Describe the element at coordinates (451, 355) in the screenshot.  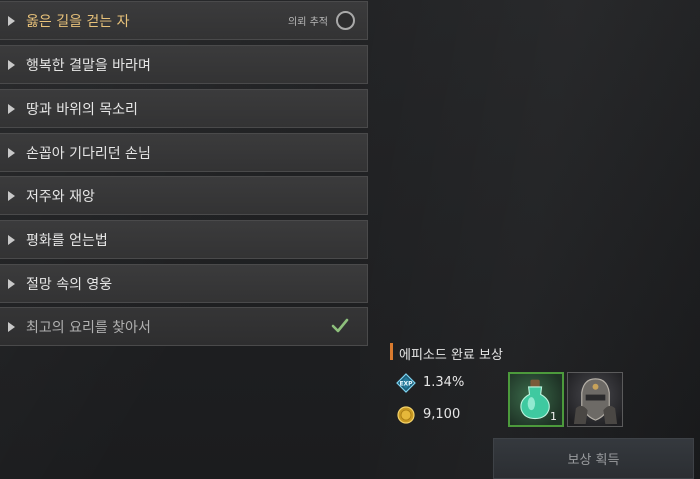
I see `reward-title: 에피소드 완료 보상` at that location.